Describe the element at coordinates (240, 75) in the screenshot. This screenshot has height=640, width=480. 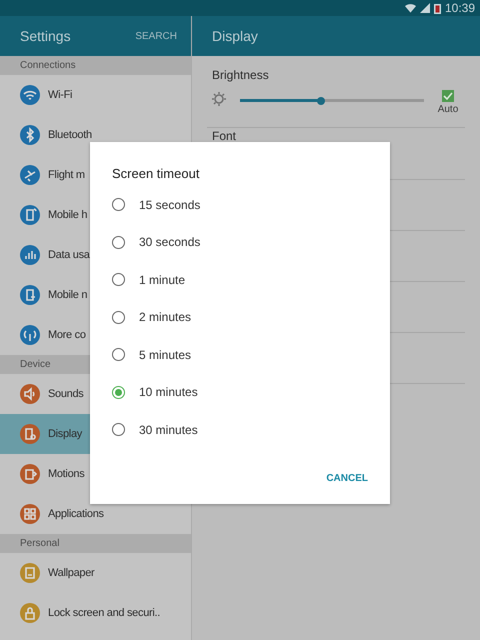
I see `brightness-label: Brightness` at that location.